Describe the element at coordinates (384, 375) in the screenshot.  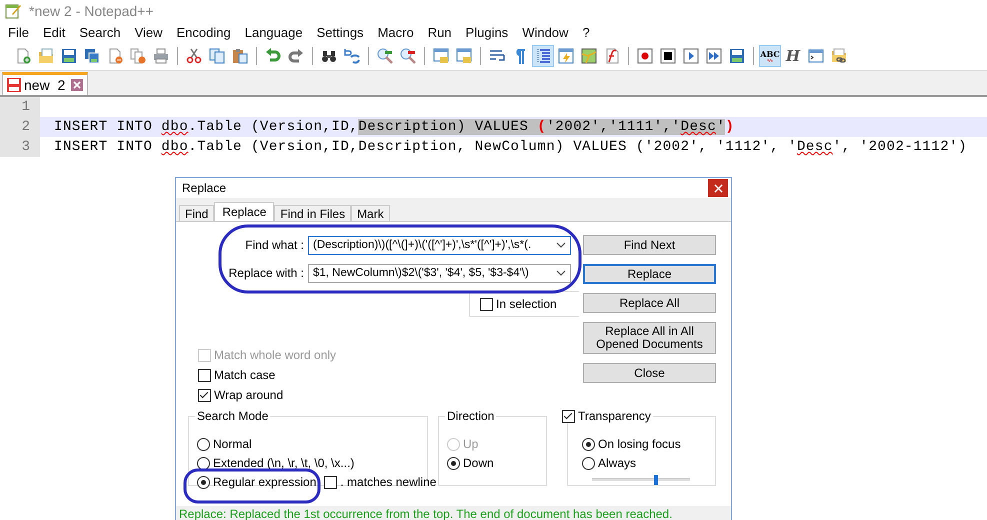
I see `option-checkbox: Match case` at that location.